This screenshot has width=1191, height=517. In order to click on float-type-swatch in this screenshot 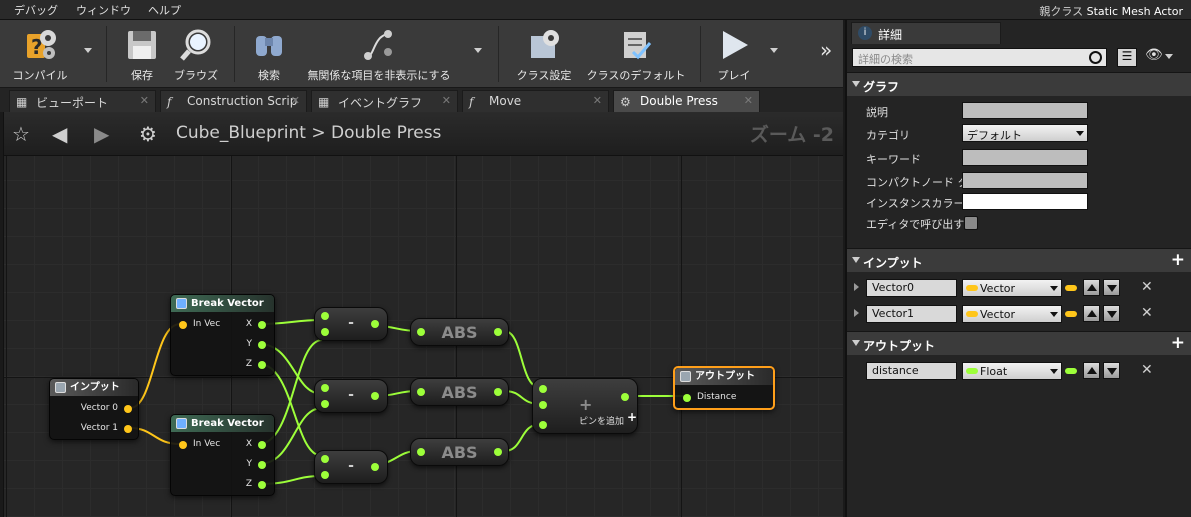, I will do `click(972, 371)`.